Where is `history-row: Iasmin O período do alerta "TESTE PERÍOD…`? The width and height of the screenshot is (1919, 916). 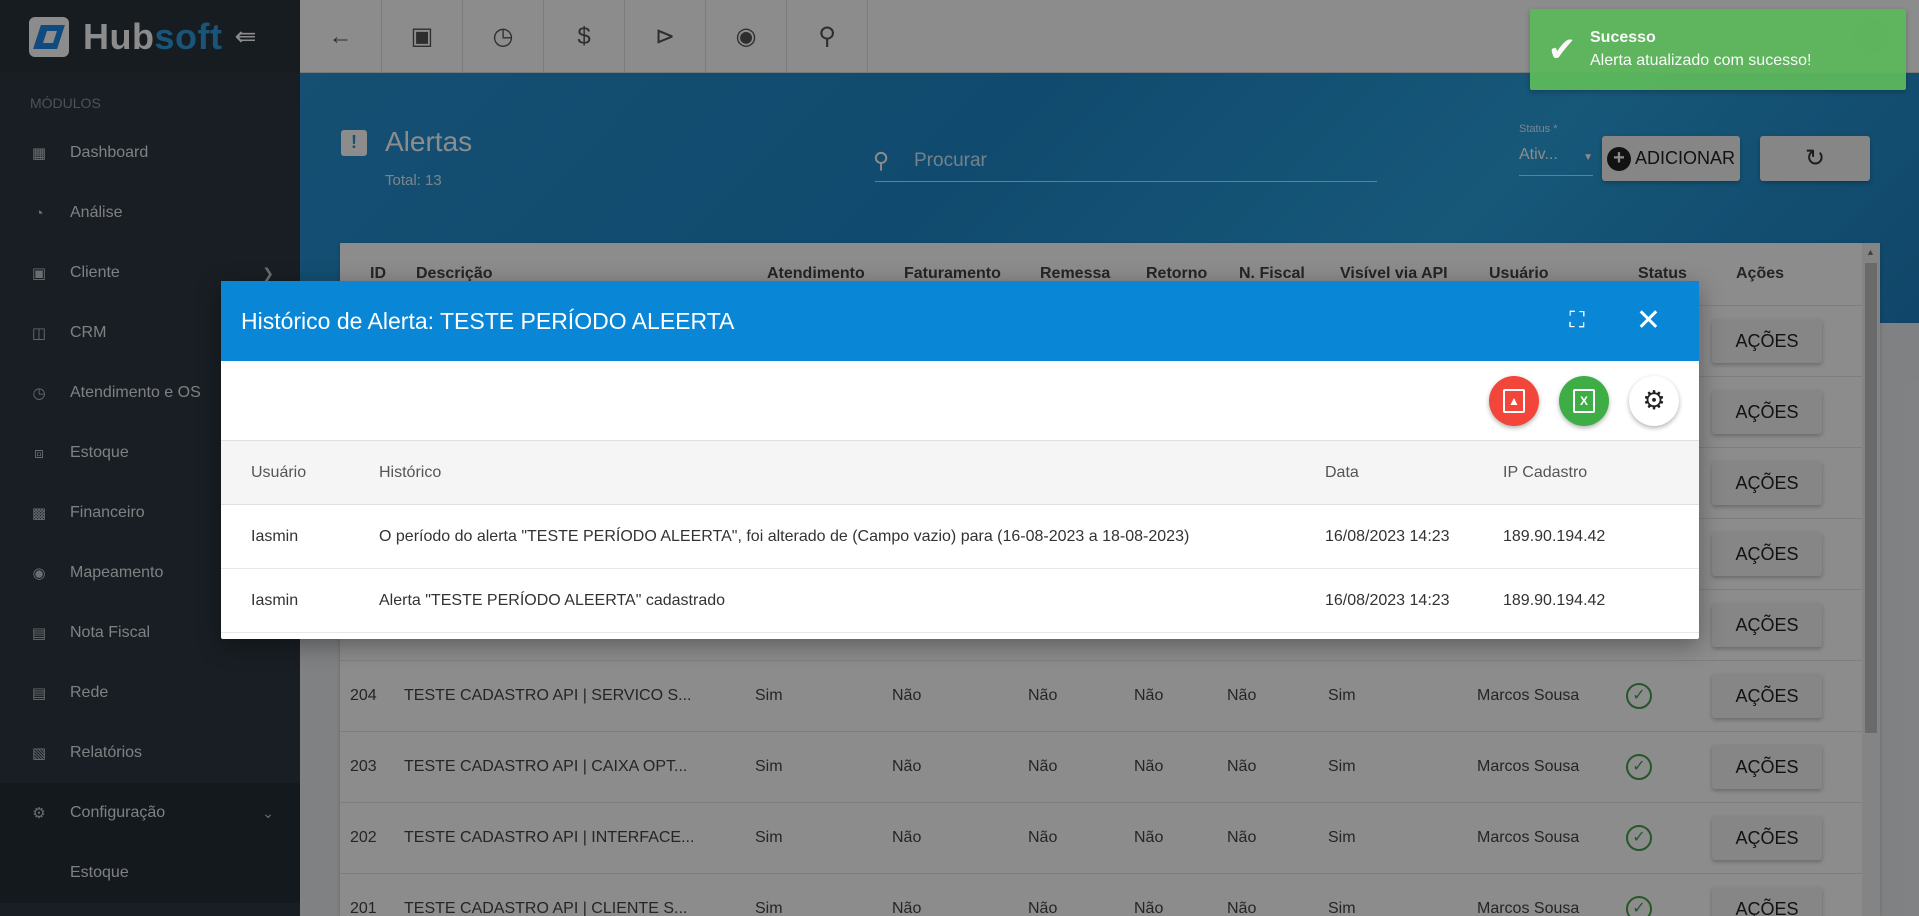 history-row: Iasmin O período do alerta "TESTE PERÍOD… is located at coordinates (960, 537).